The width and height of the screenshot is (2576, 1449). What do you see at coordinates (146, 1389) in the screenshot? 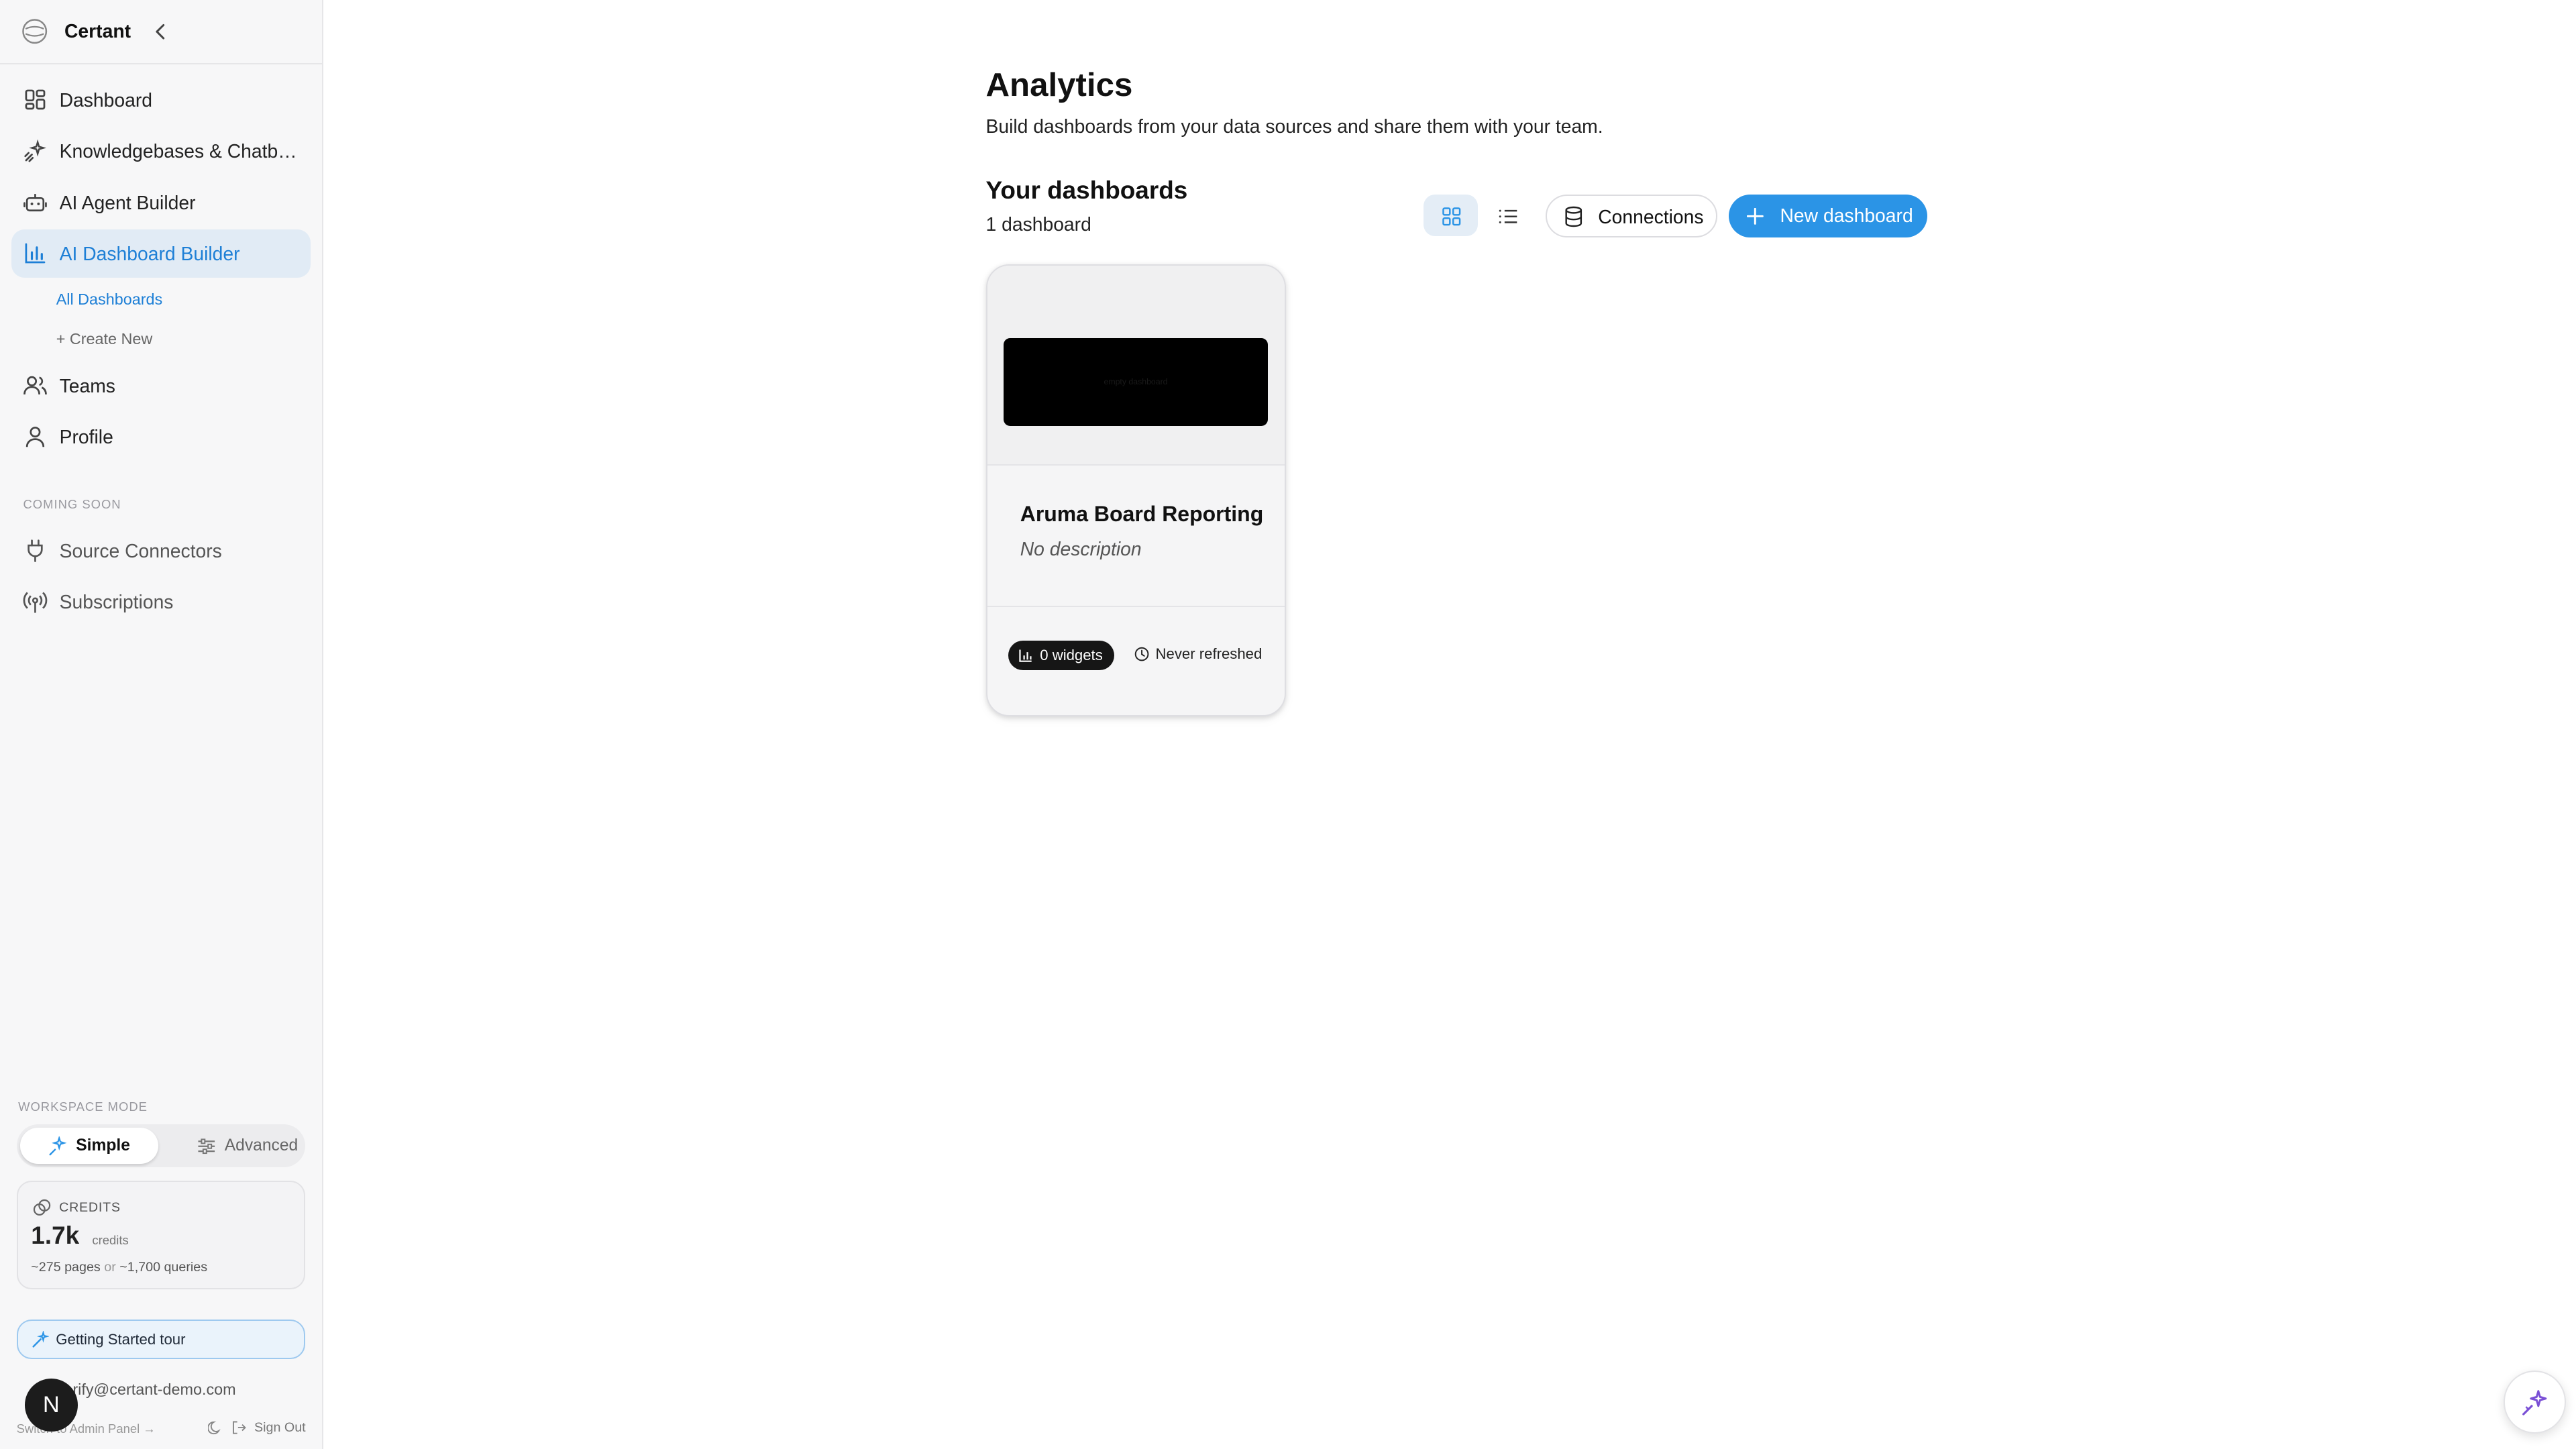
I see `user-email: verify@certant-demo.com` at bounding box center [146, 1389].